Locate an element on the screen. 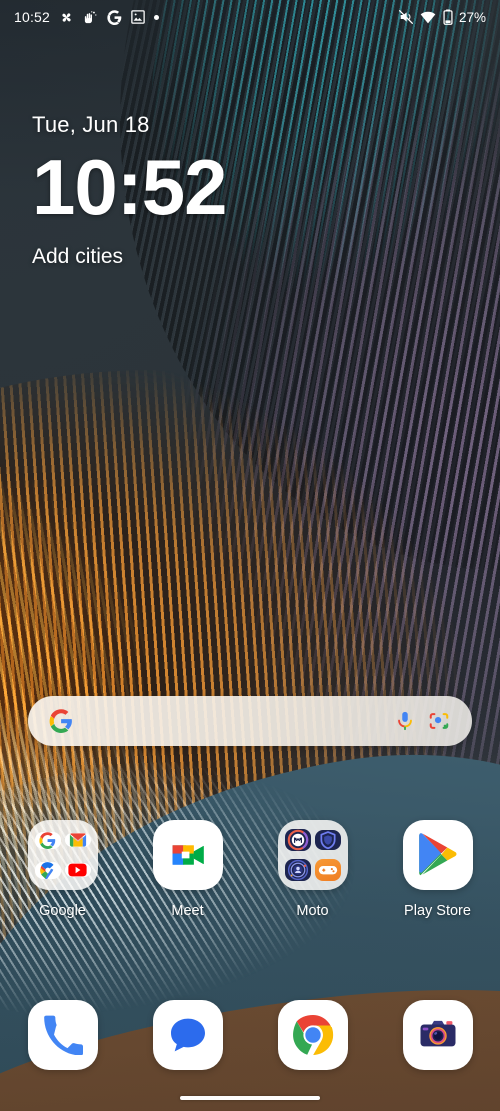  sparkle-hand-icon is located at coordinates (90, 17).